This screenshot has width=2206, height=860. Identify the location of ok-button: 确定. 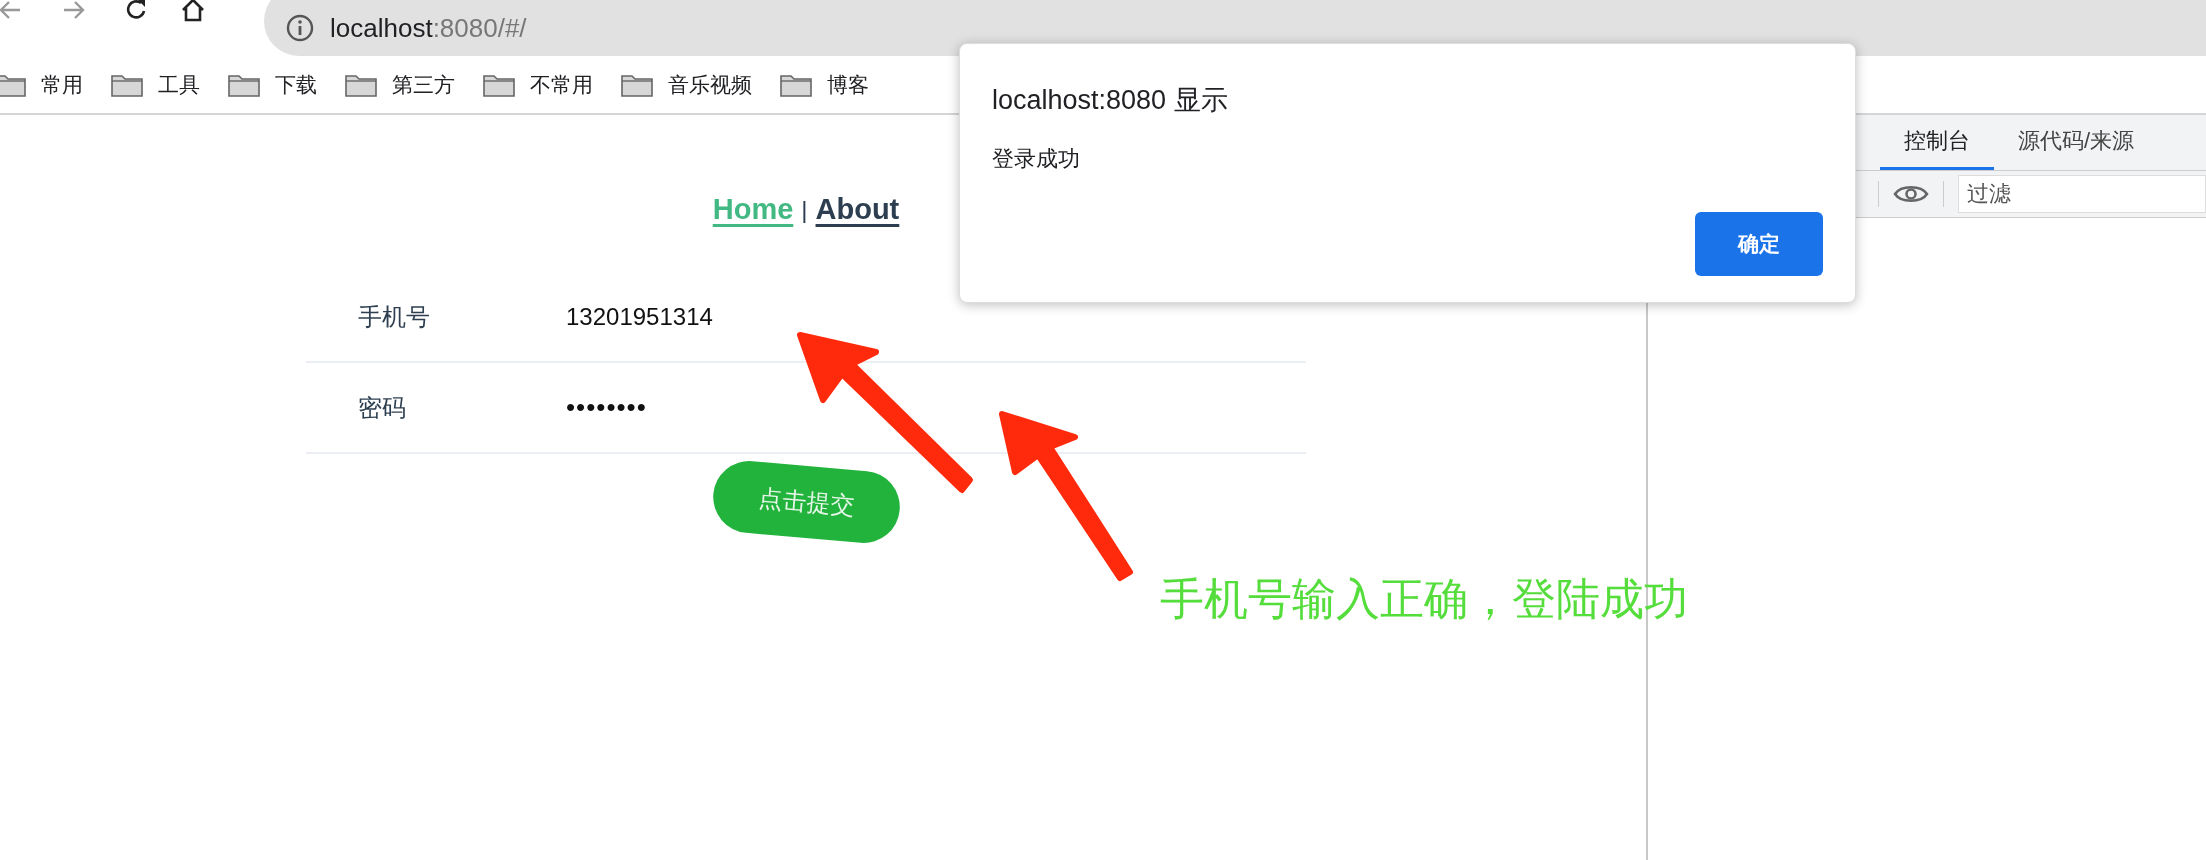
(1759, 244).